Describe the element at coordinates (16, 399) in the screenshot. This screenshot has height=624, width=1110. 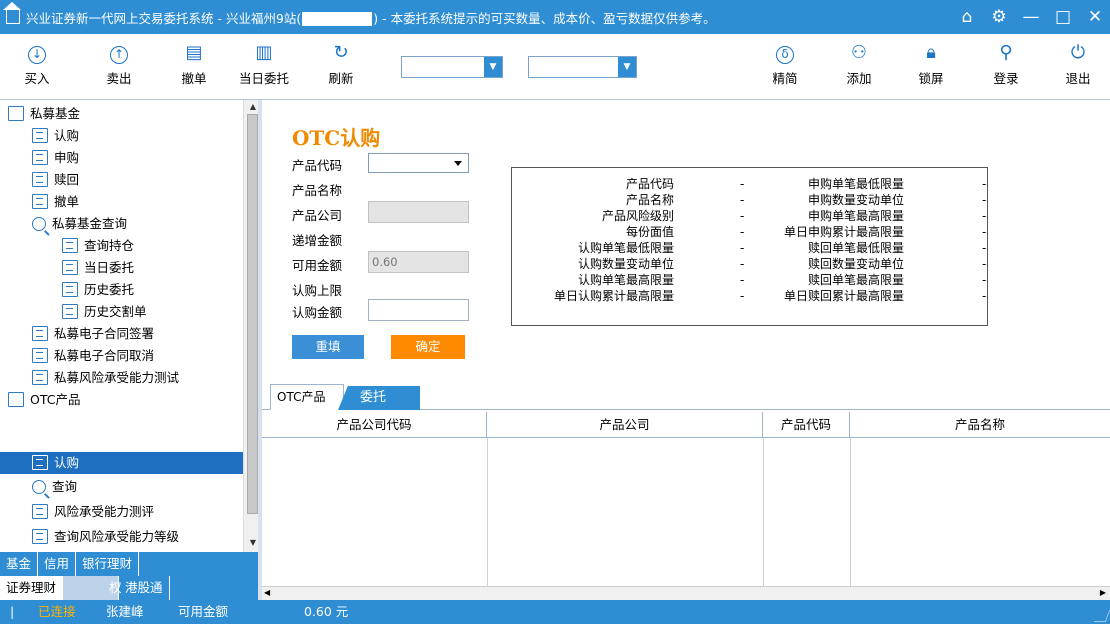
I see `chart-icon` at that location.